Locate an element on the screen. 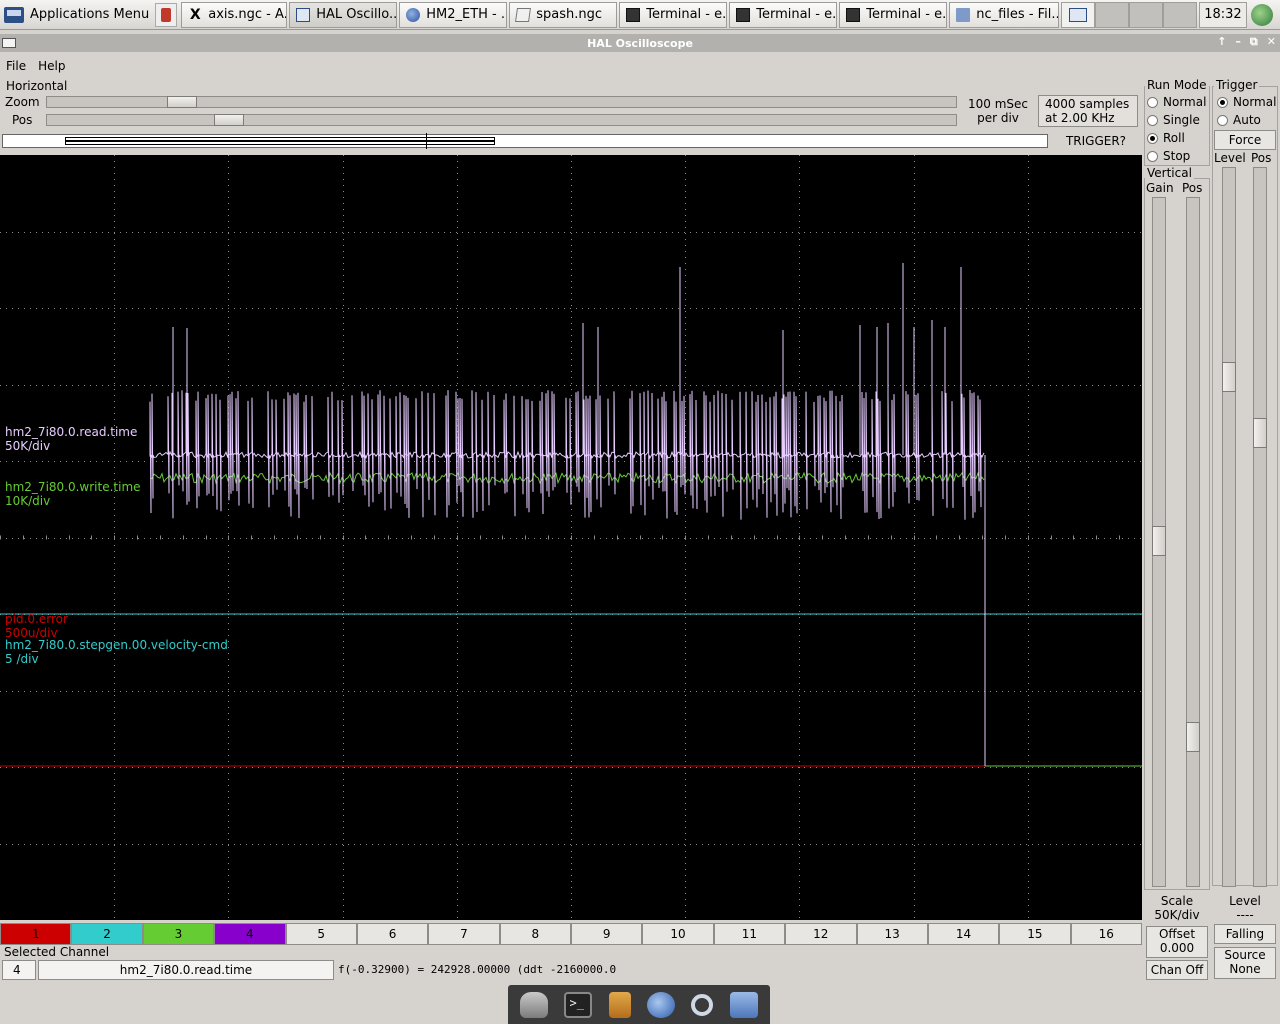 Image resolution: width=1280 pixels, height=1024 pixels. vertical-scale: Scale 50K/div is located at coordinates (1177, 908).